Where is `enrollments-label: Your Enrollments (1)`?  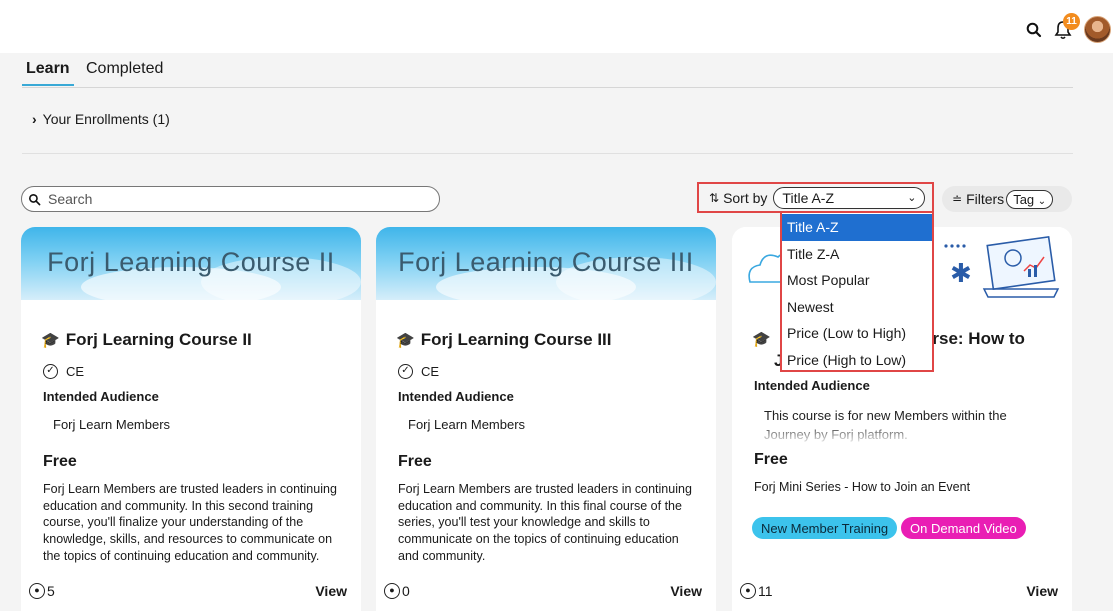
enrollments-label: Your Enrollments (1) is located at coordinates (106, 119).